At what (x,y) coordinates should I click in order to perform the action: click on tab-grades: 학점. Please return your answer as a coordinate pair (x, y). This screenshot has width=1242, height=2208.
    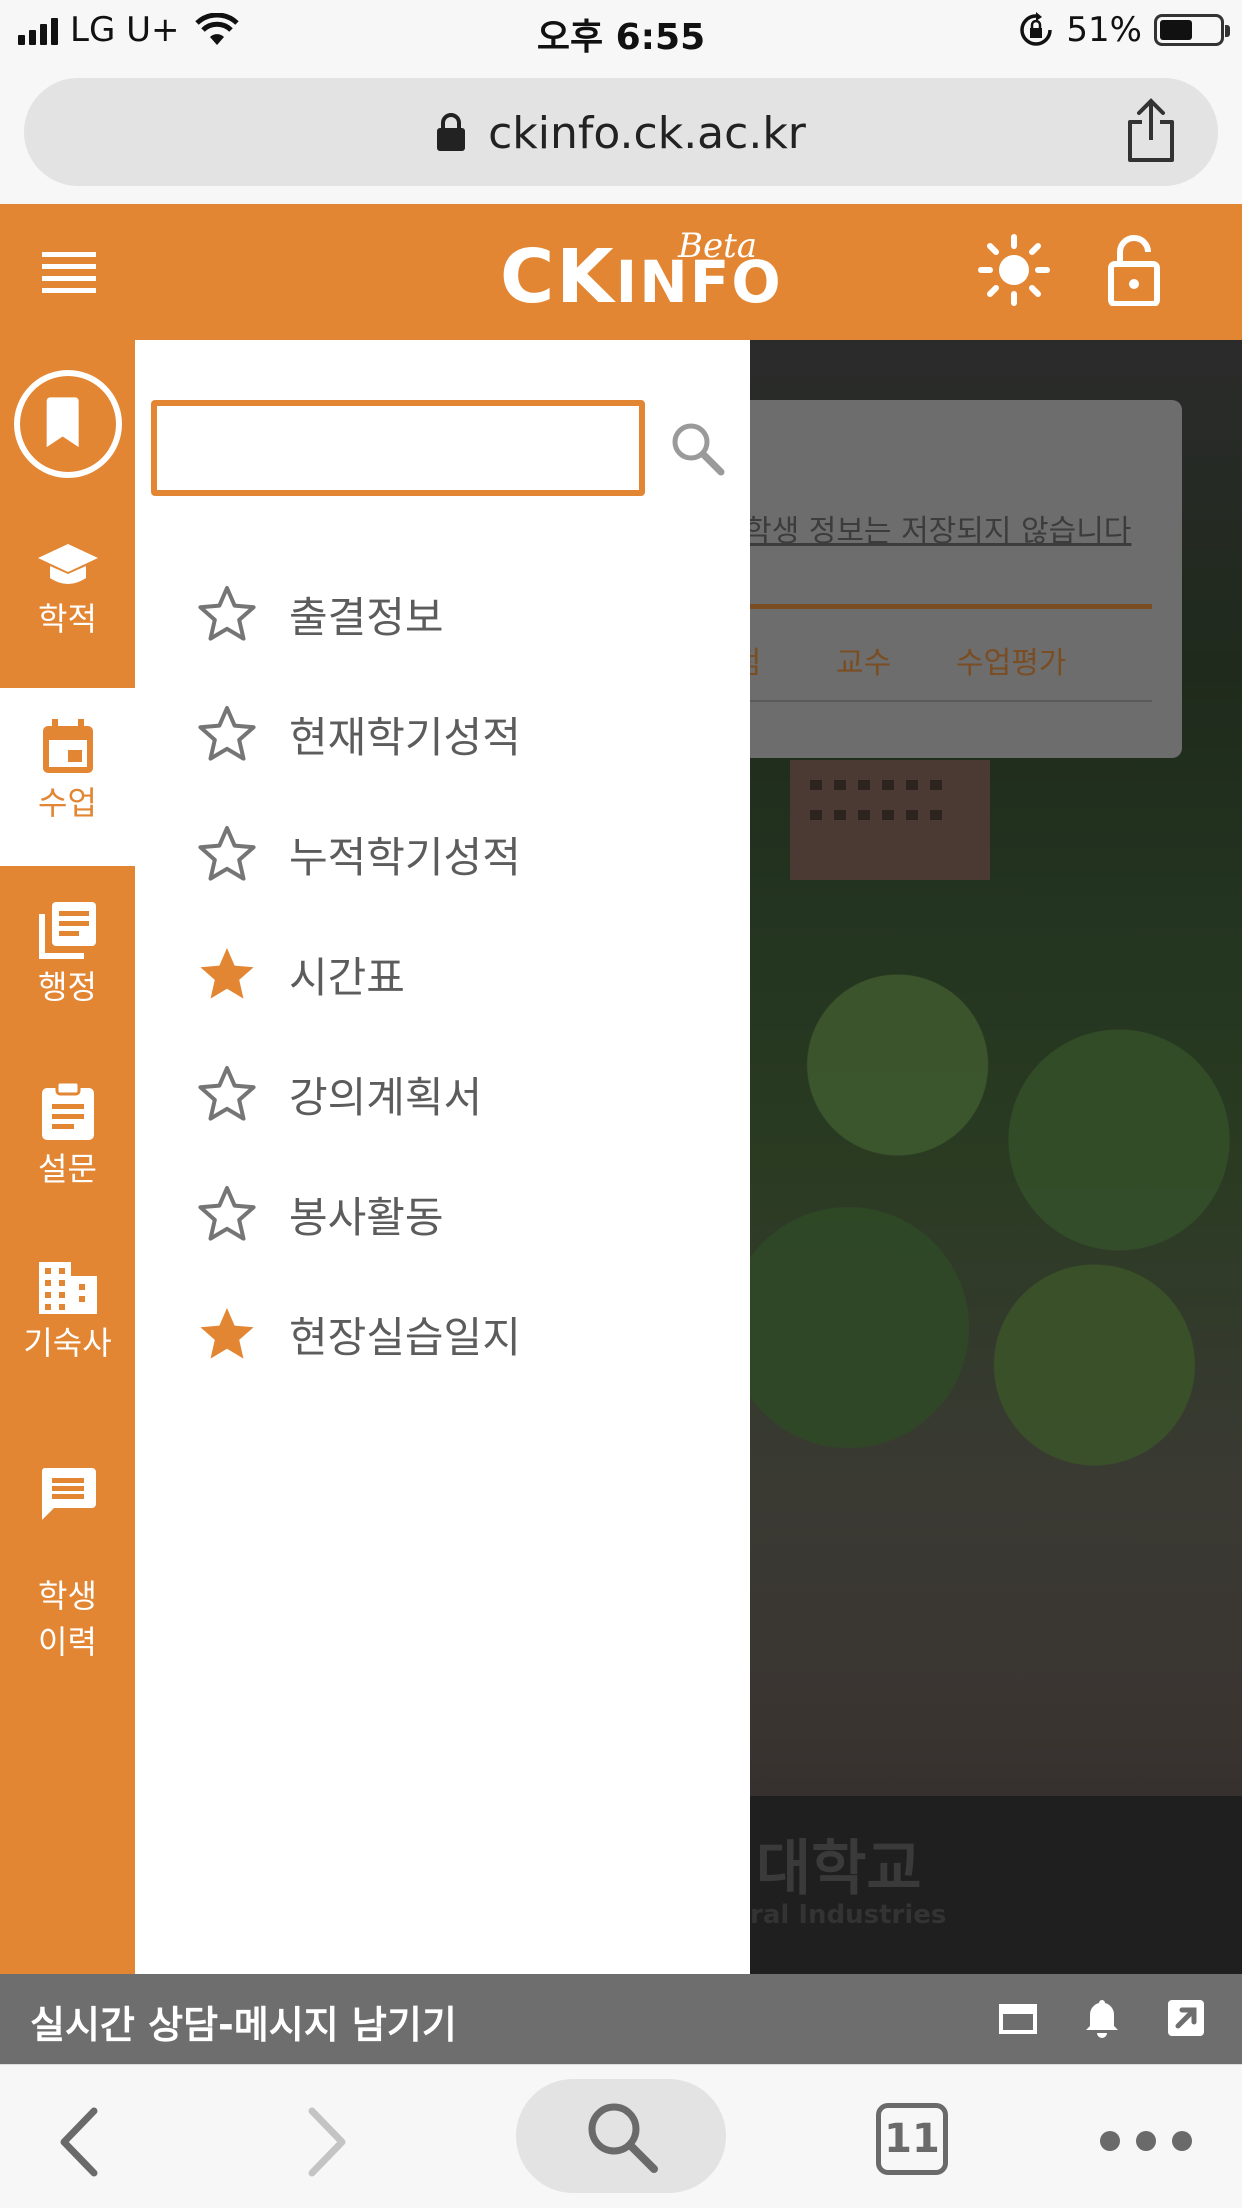
    Looking at the image, I should click on (755, 660).